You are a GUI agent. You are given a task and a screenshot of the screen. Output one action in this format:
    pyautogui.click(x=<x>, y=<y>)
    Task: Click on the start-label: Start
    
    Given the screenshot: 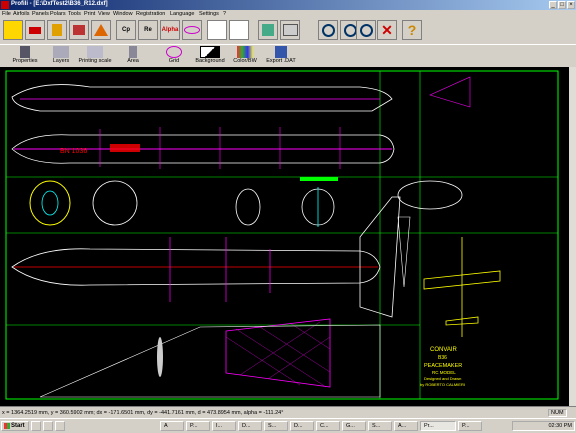 What is the action you would take?
    pyautogui.click(x=18, y=426)
    